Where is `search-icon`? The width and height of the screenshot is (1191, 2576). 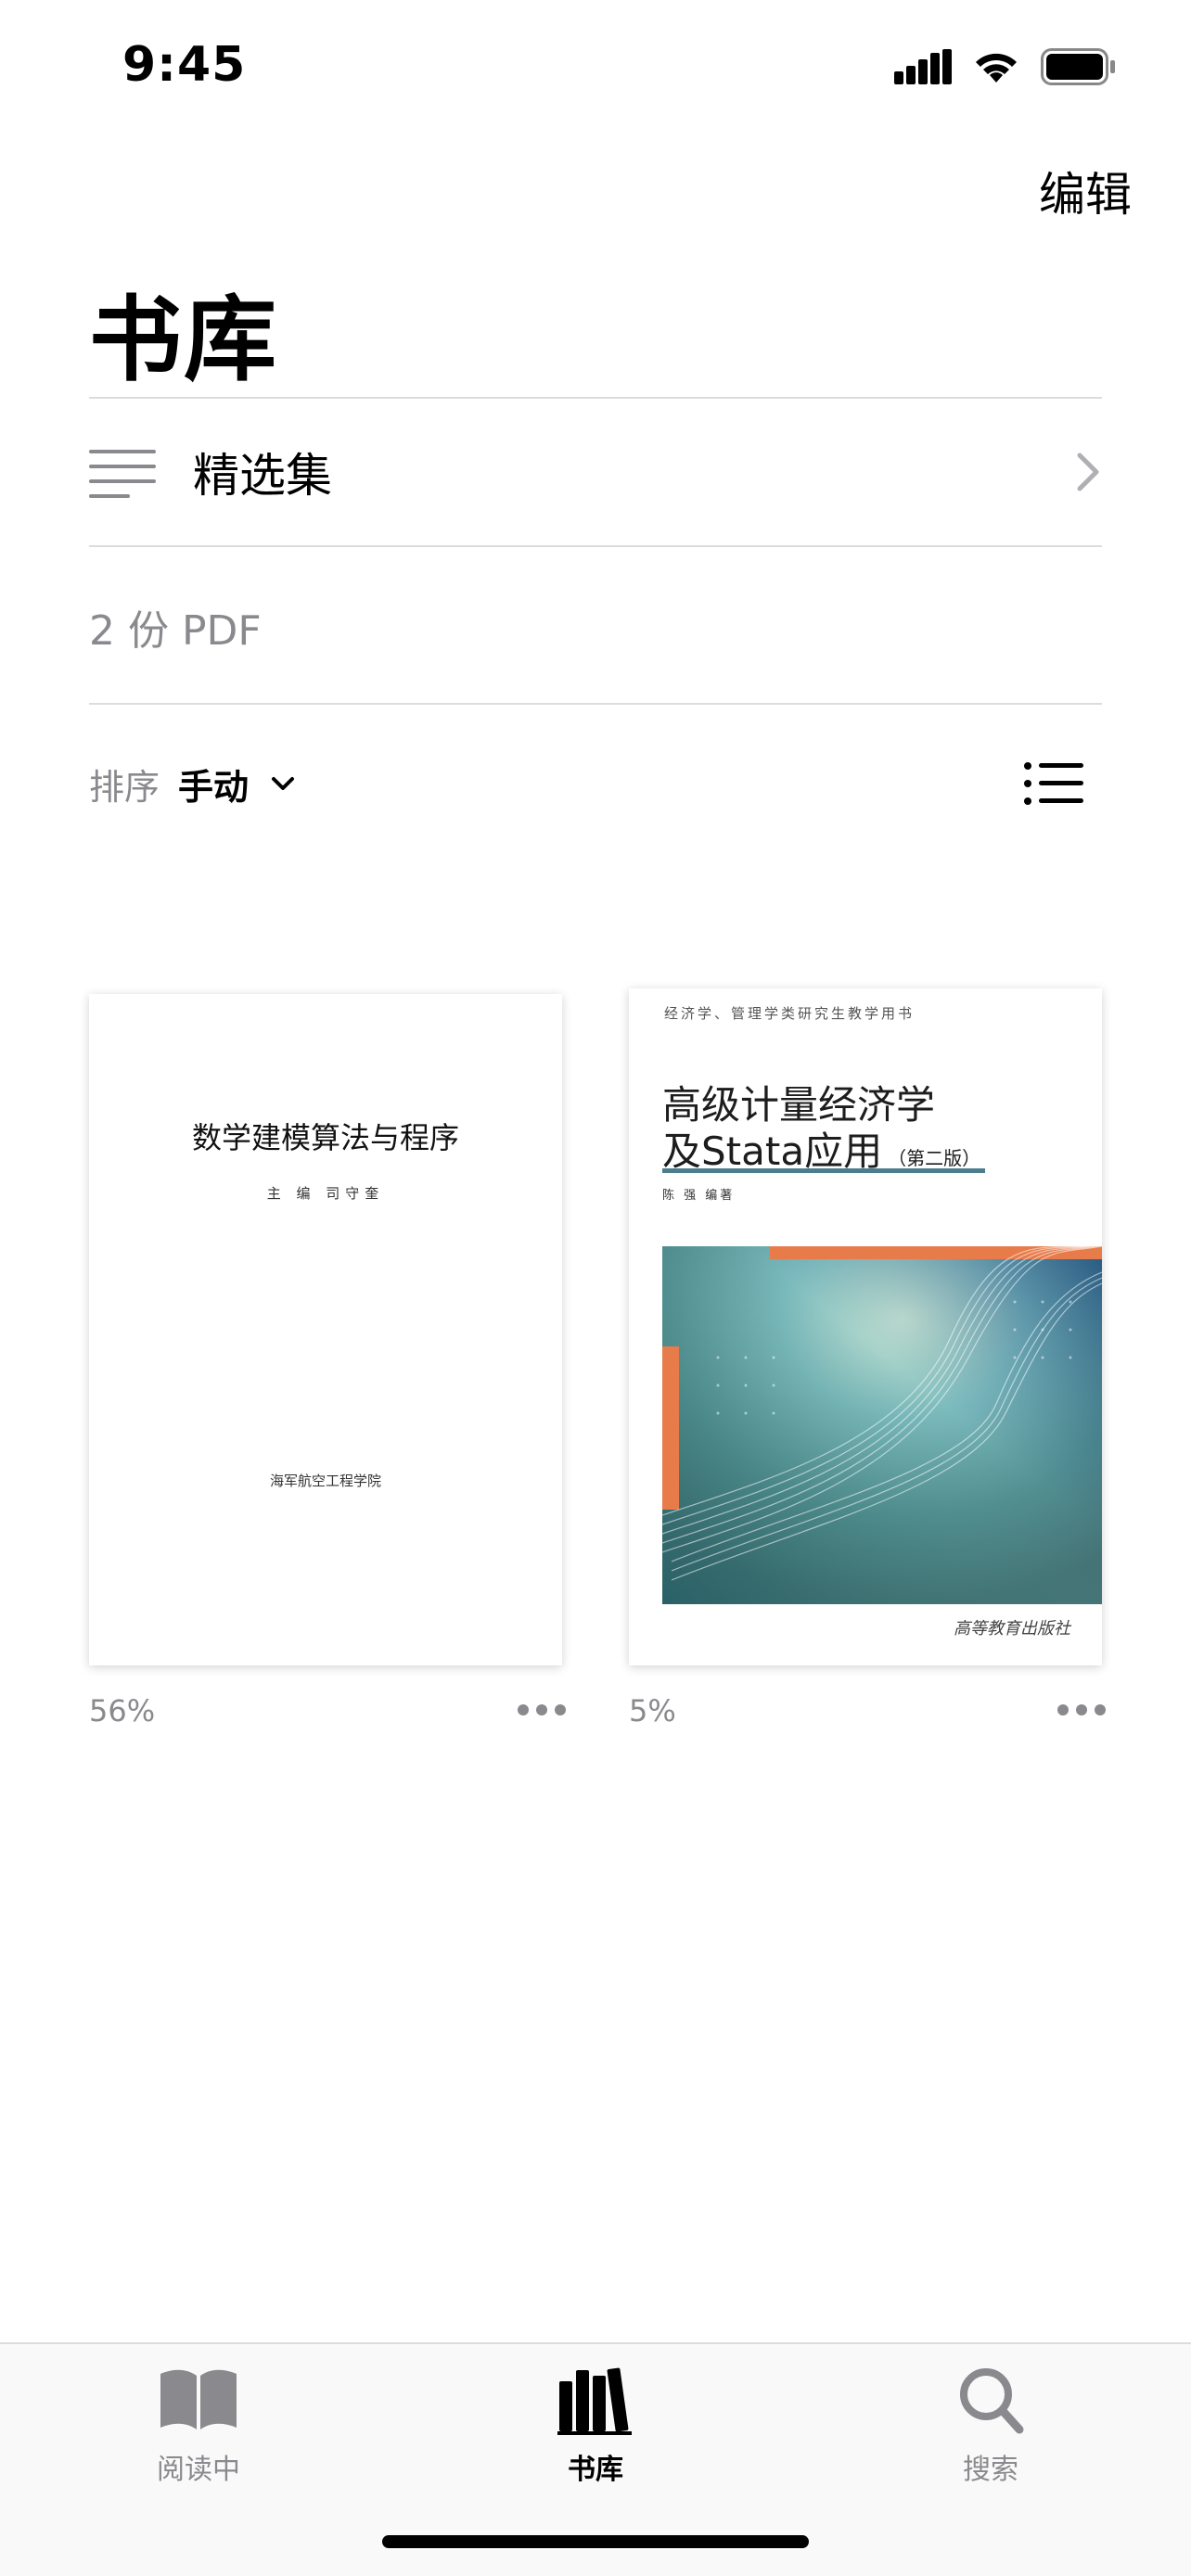 search-icon is located at coordinates (992, 2401).